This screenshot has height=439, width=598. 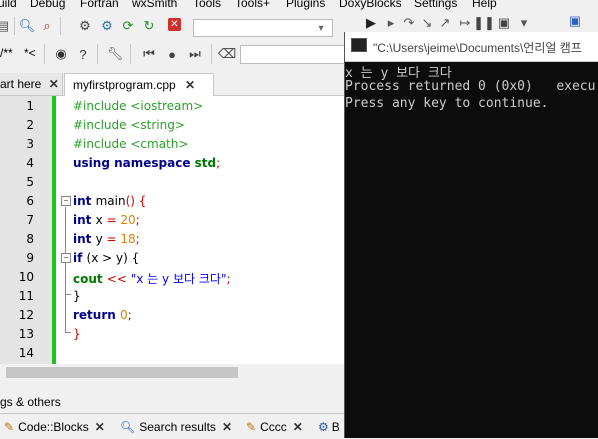 What do you see at coordinates (54, 427) in the screenshot?
I see `tab-codeblocks-log: ✎ Code::Blocks ✕` at bounding box center [54, 427].